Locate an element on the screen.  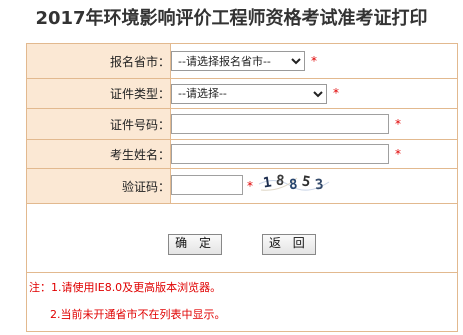
id-number-row: 证件号码： * is located at coordinates (242, 124).